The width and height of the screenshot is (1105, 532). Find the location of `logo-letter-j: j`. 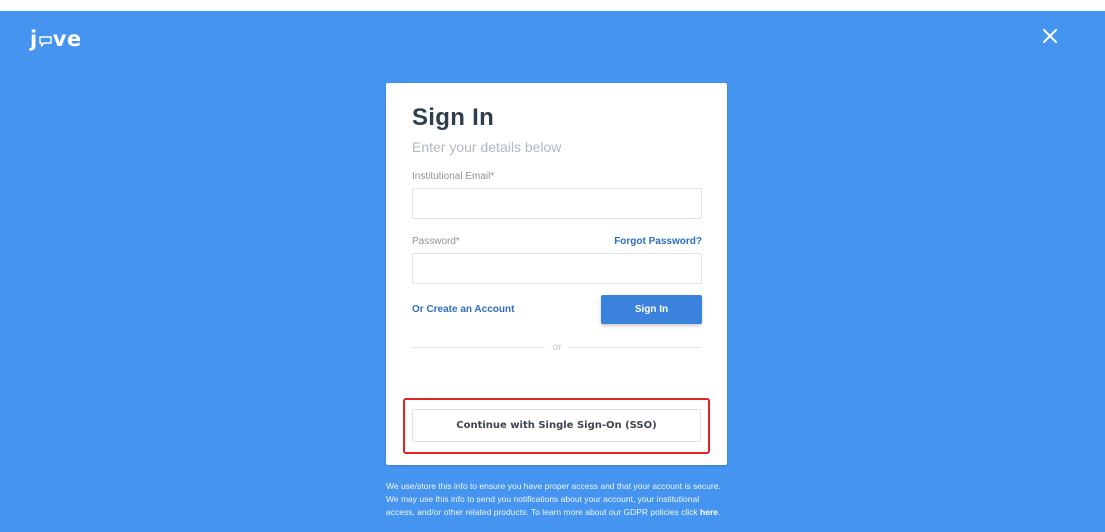

logo-letter-j: j is located at coordinates (34, 39).